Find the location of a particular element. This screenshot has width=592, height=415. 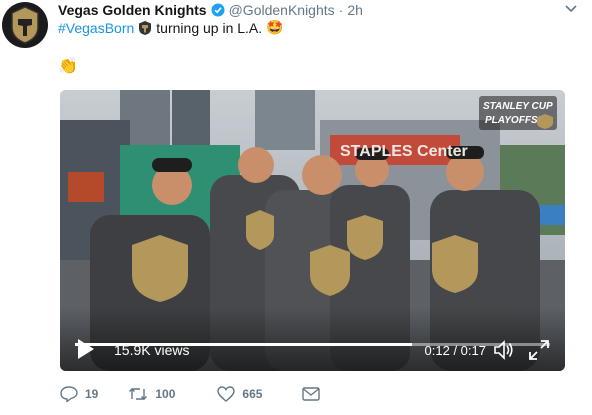

hashtag-link: #VegasBorn is located at coordinates (96, 28).